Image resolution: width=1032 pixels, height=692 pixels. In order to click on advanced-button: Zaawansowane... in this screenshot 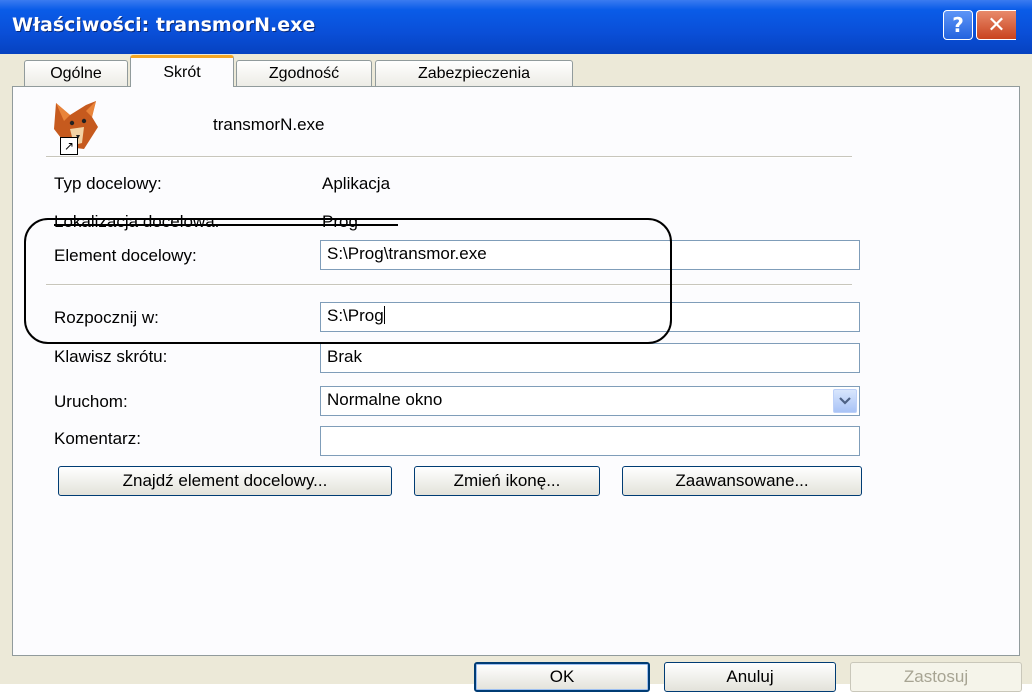, I will do `click(742, 481)`.